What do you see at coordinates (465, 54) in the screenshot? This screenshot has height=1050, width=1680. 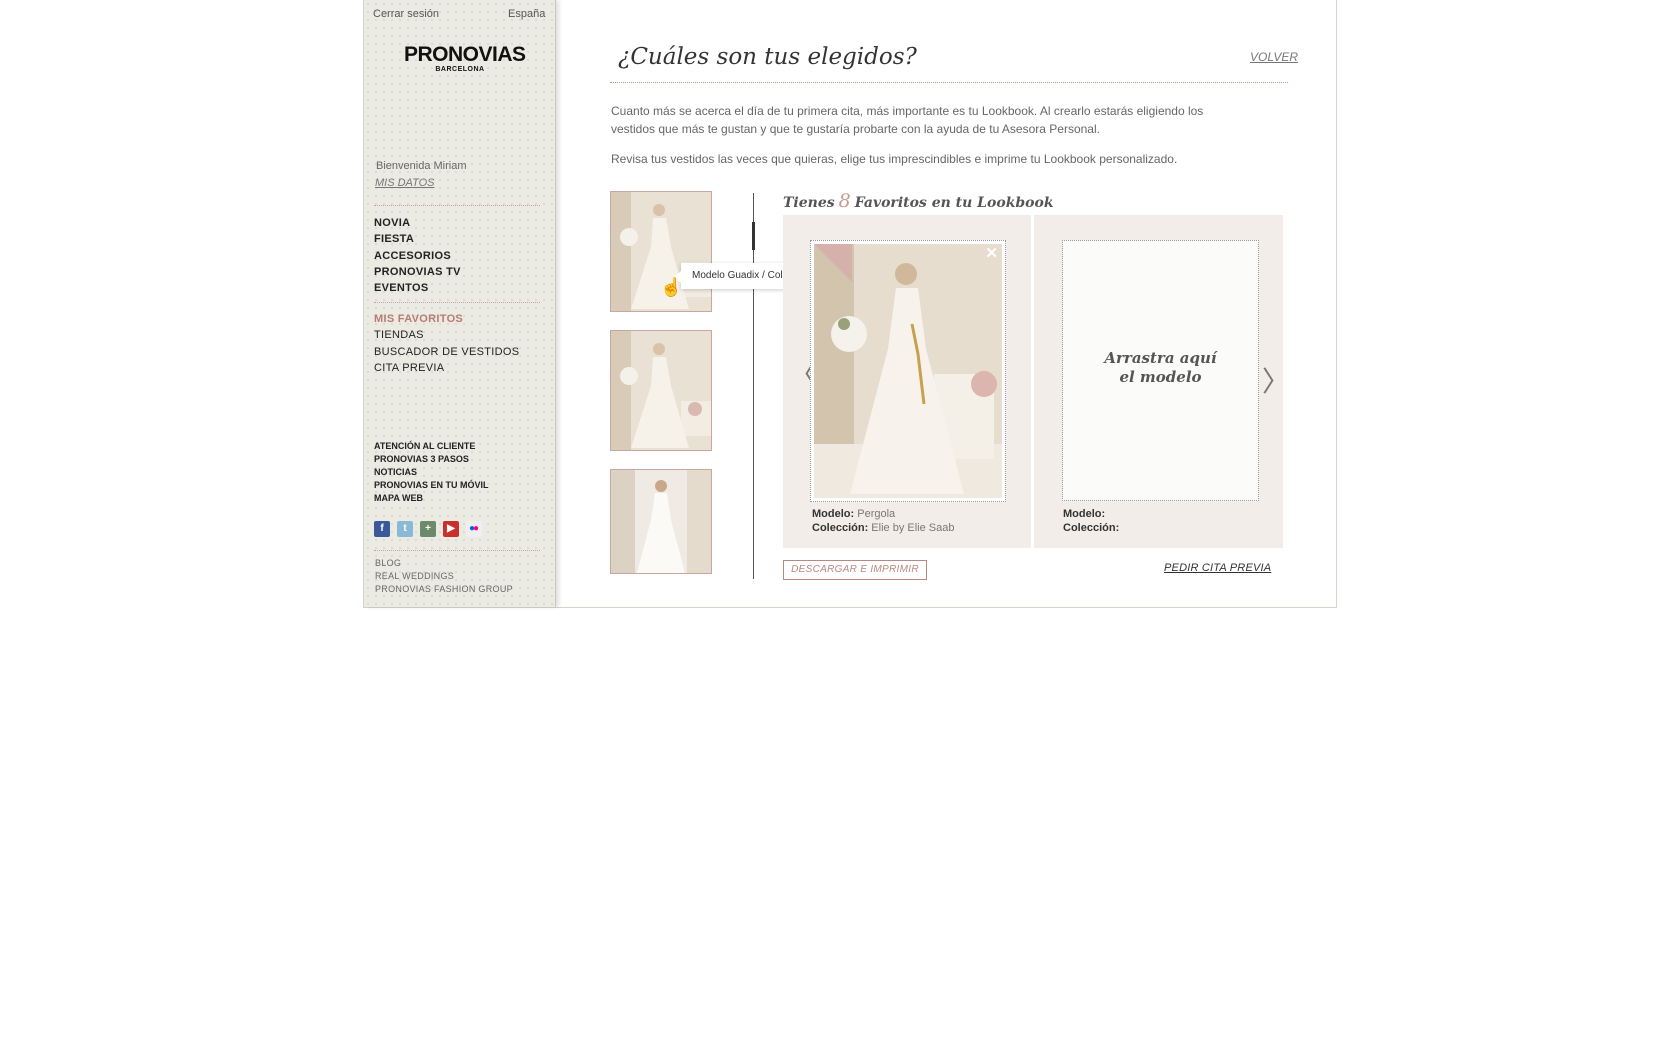 I see `logo-brand: PRONOVIAS` at bounding box center [465, 54].